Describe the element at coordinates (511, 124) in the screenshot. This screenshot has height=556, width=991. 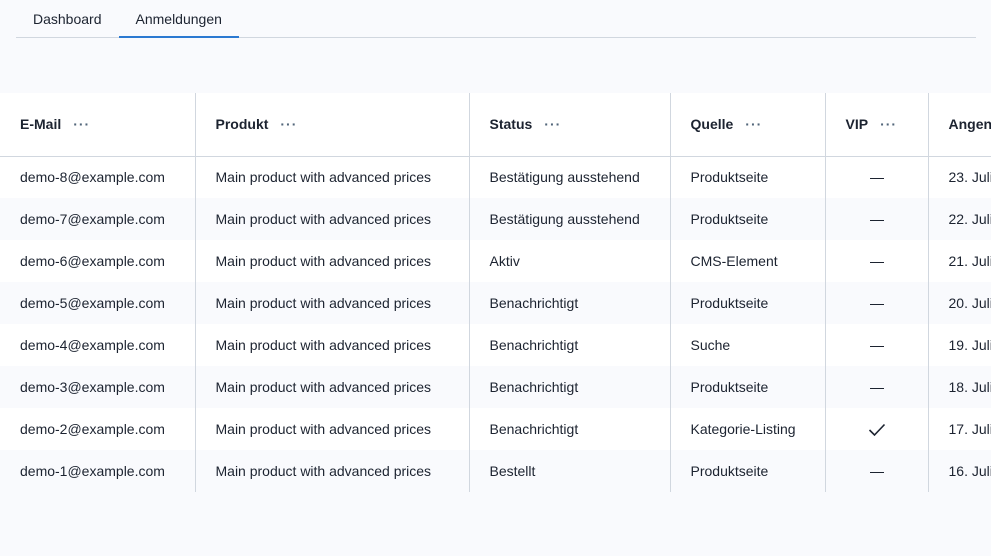
I see `column-header-label: Status` at that location.